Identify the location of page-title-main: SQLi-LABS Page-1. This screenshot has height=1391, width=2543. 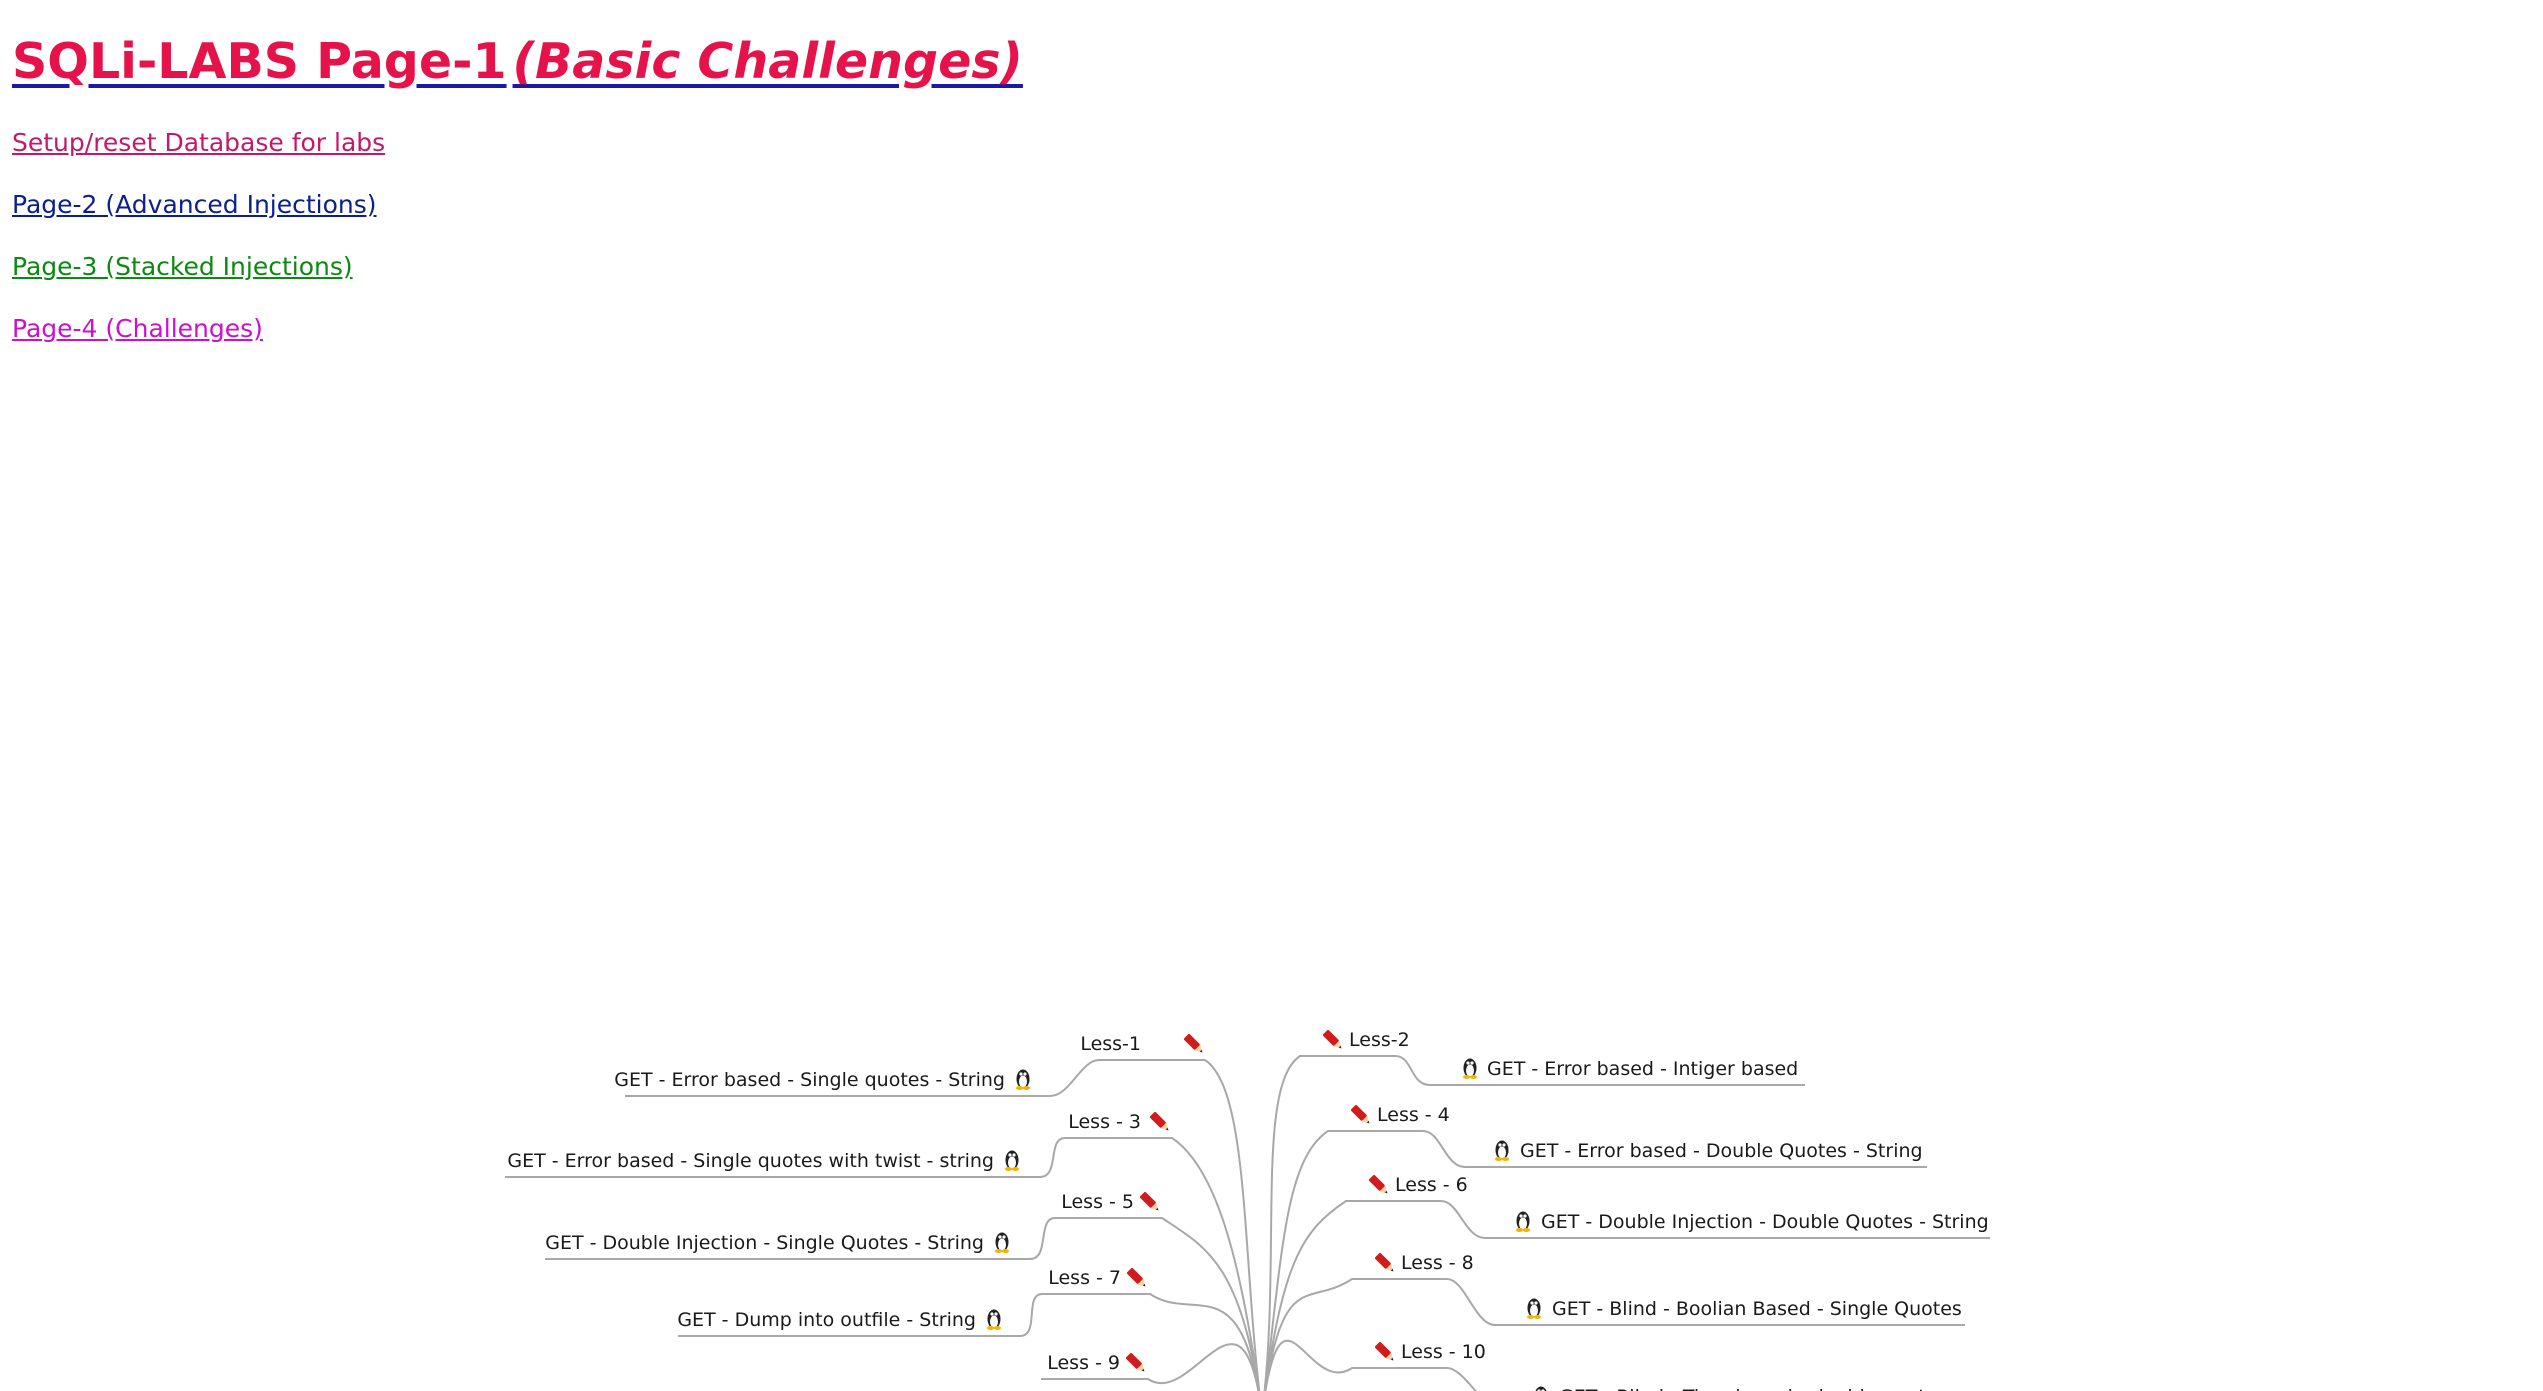
(259, 61).